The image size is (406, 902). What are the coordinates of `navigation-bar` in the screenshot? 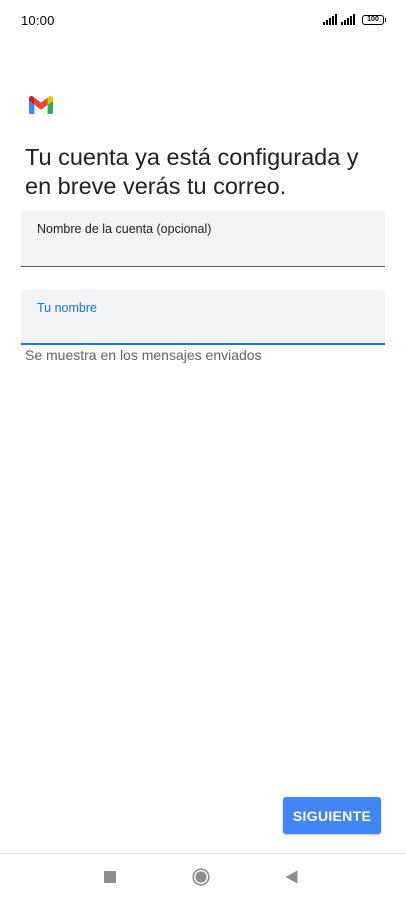 It's located at (203, 877).